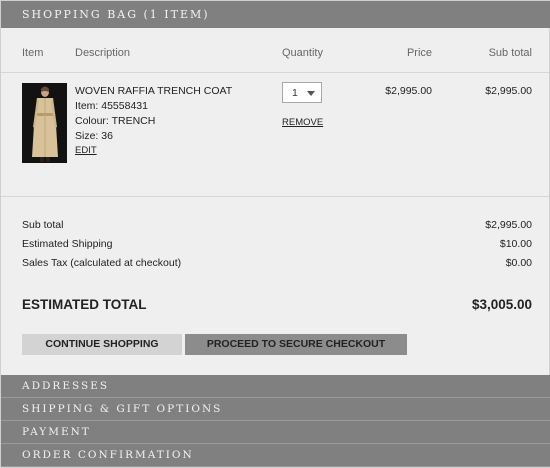 The image size is (550, 468). What do you see at coordinates (44, 123) in the screenshot?
I see `product-thumbnail` at bounding box center [44, 123].